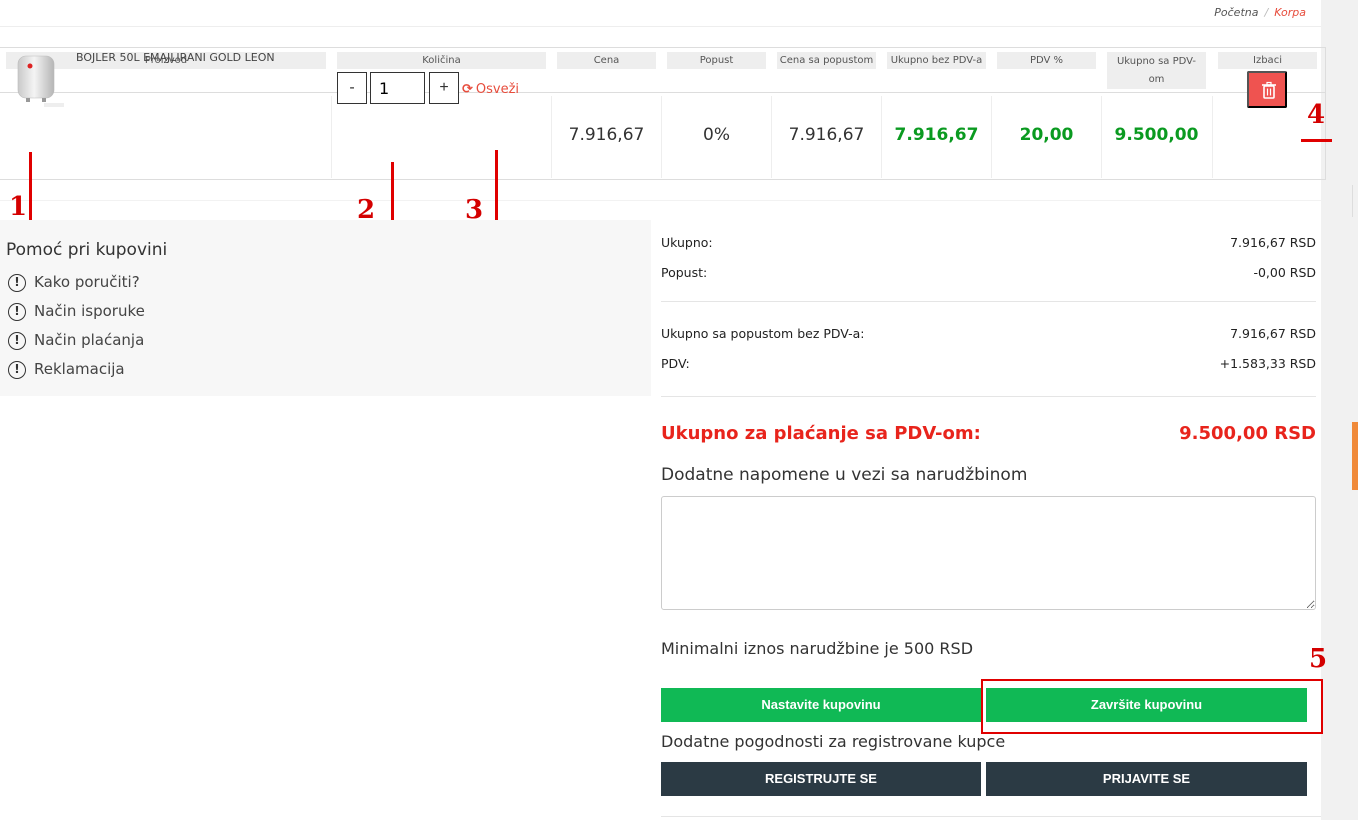 The height and width of the screenshot is (820, 1358). What do you see at coordinates (87, 250) in the screenshot?
I see `help-title: Pomoć pri kupovini` at bounding box center [87, 250].